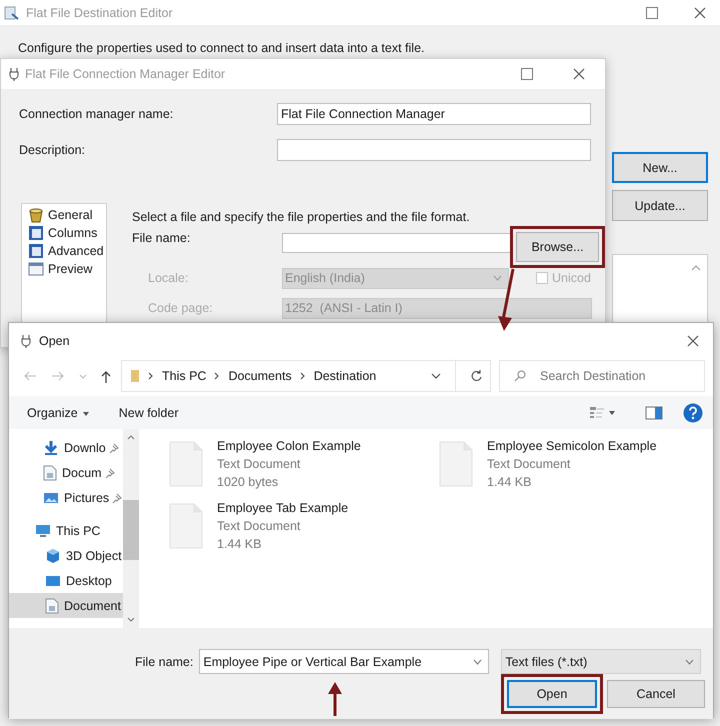 The width and height of the screenshot is (720, 726). I want to click on open-button: Open, so click(552, 694).